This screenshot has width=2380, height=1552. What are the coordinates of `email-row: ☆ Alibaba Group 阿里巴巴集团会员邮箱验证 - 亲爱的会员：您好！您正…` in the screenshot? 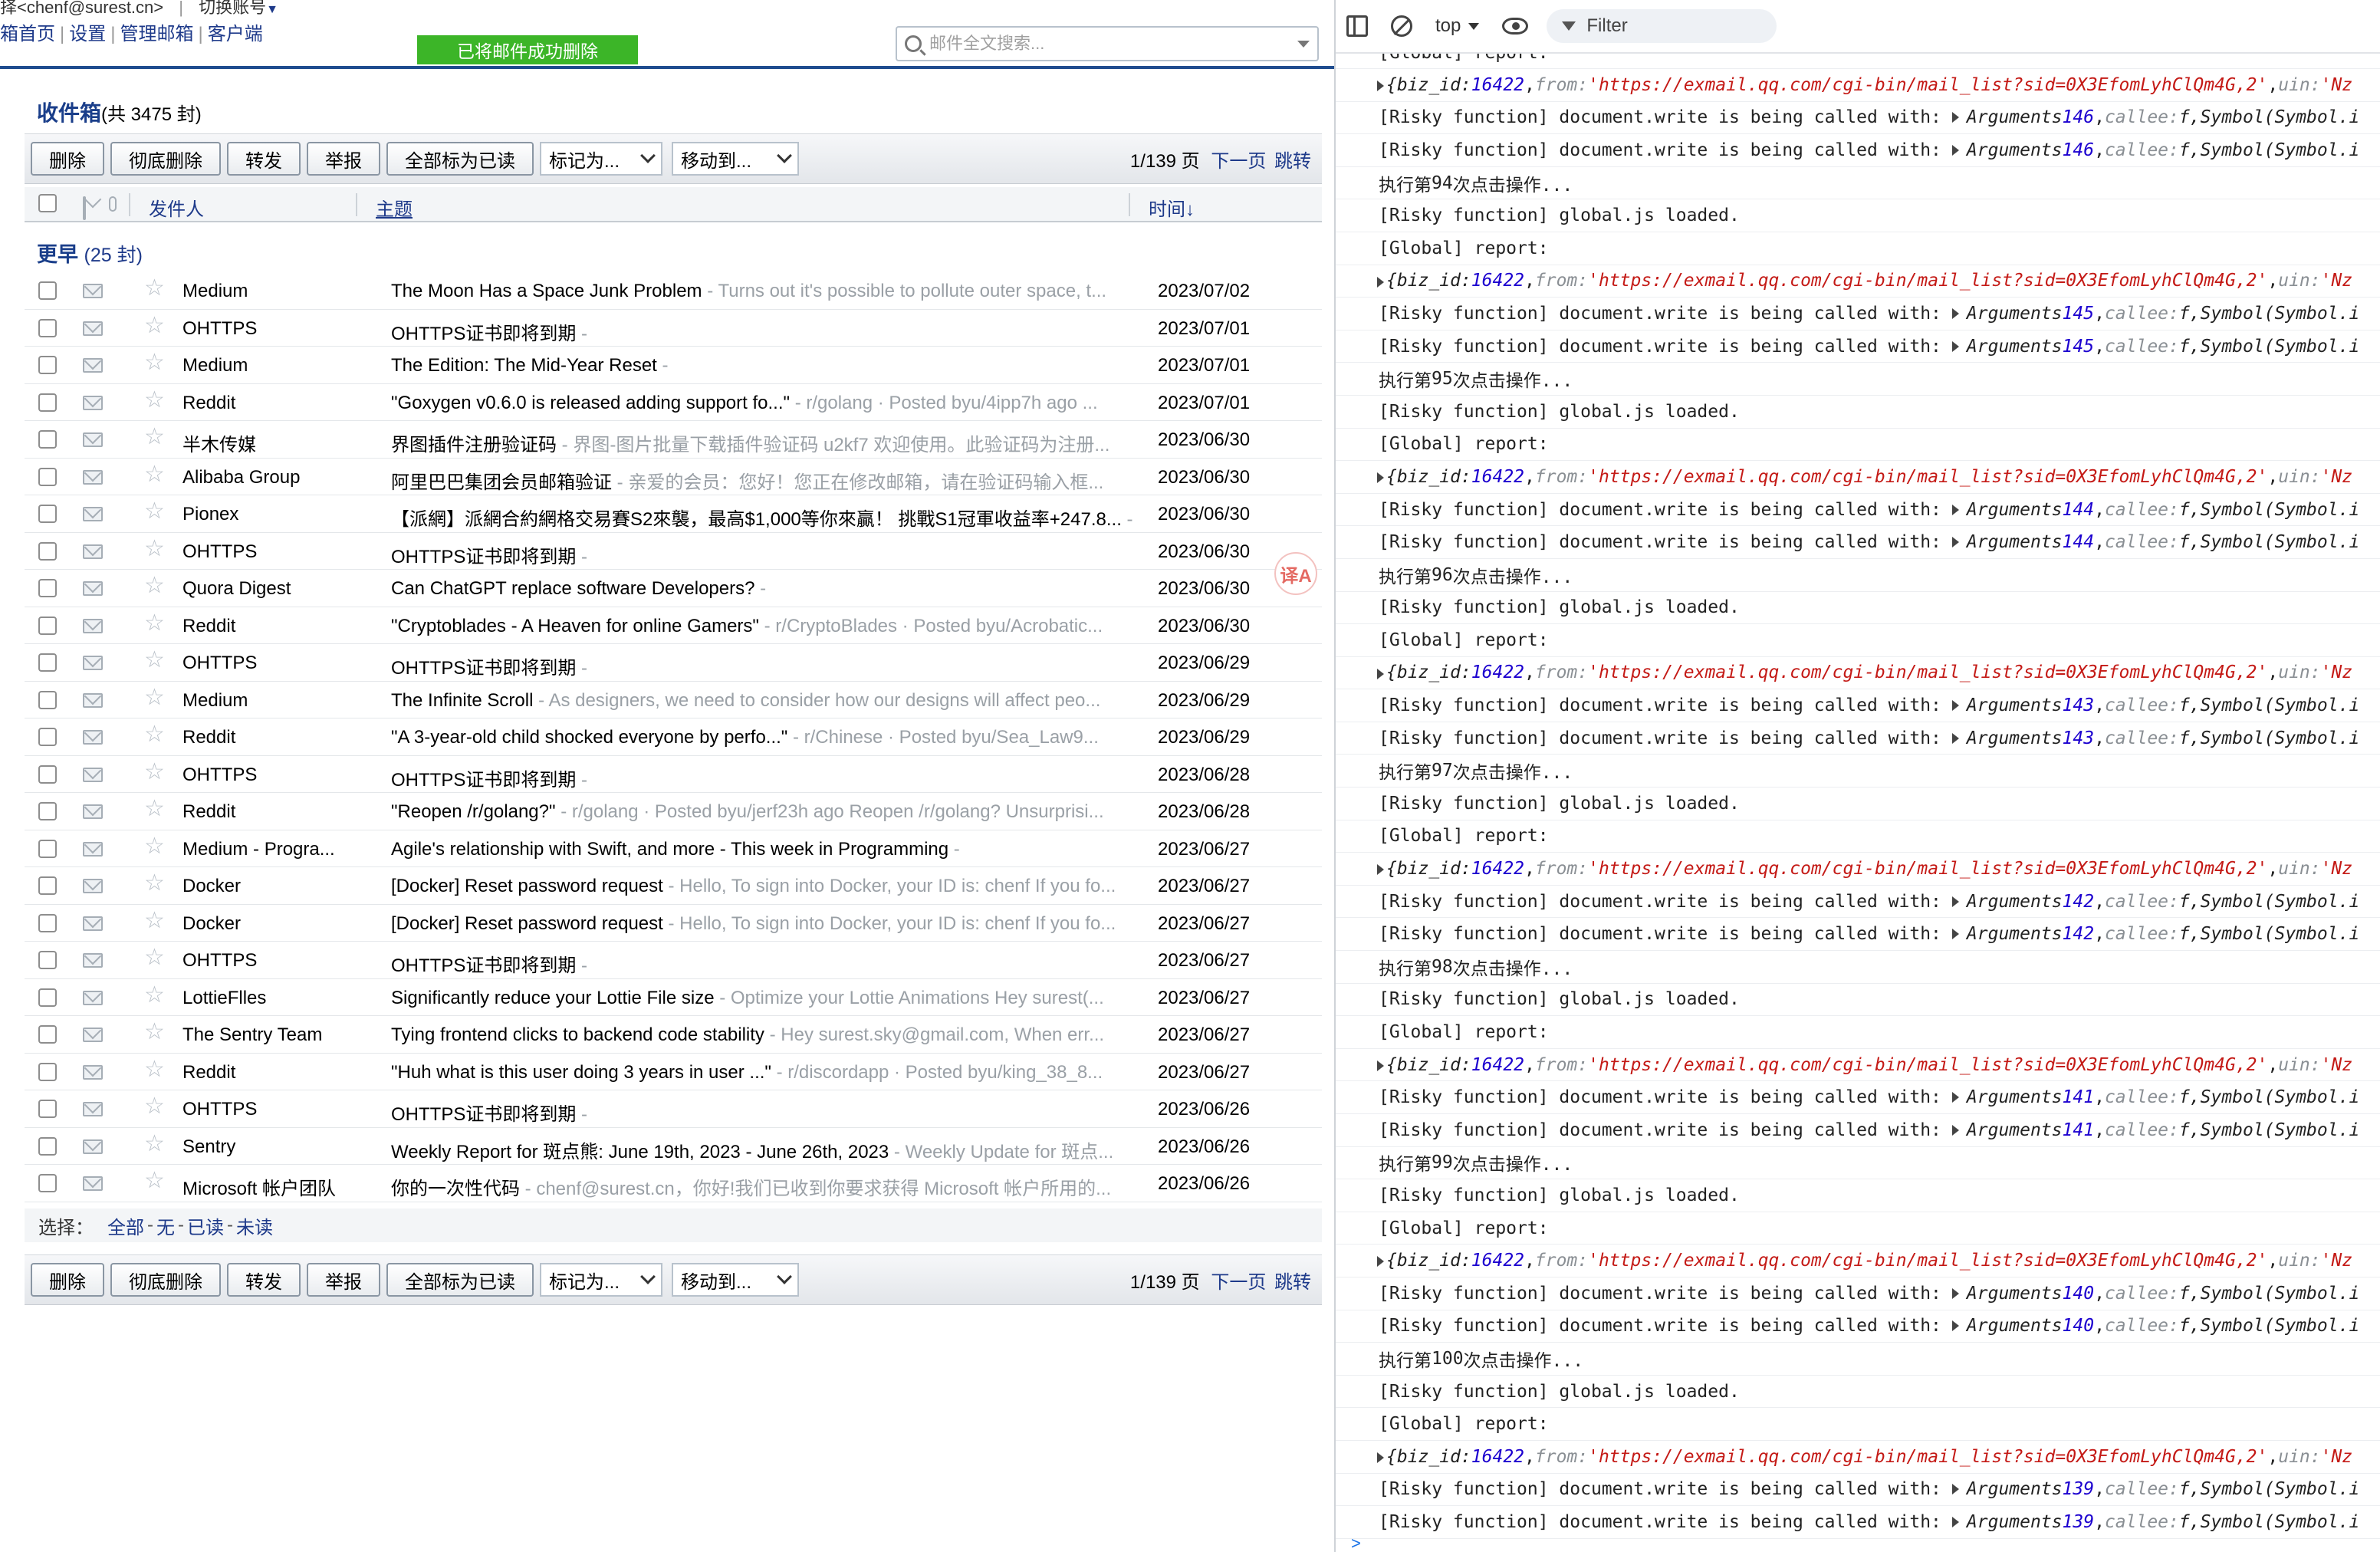 It's located at (673, 477).